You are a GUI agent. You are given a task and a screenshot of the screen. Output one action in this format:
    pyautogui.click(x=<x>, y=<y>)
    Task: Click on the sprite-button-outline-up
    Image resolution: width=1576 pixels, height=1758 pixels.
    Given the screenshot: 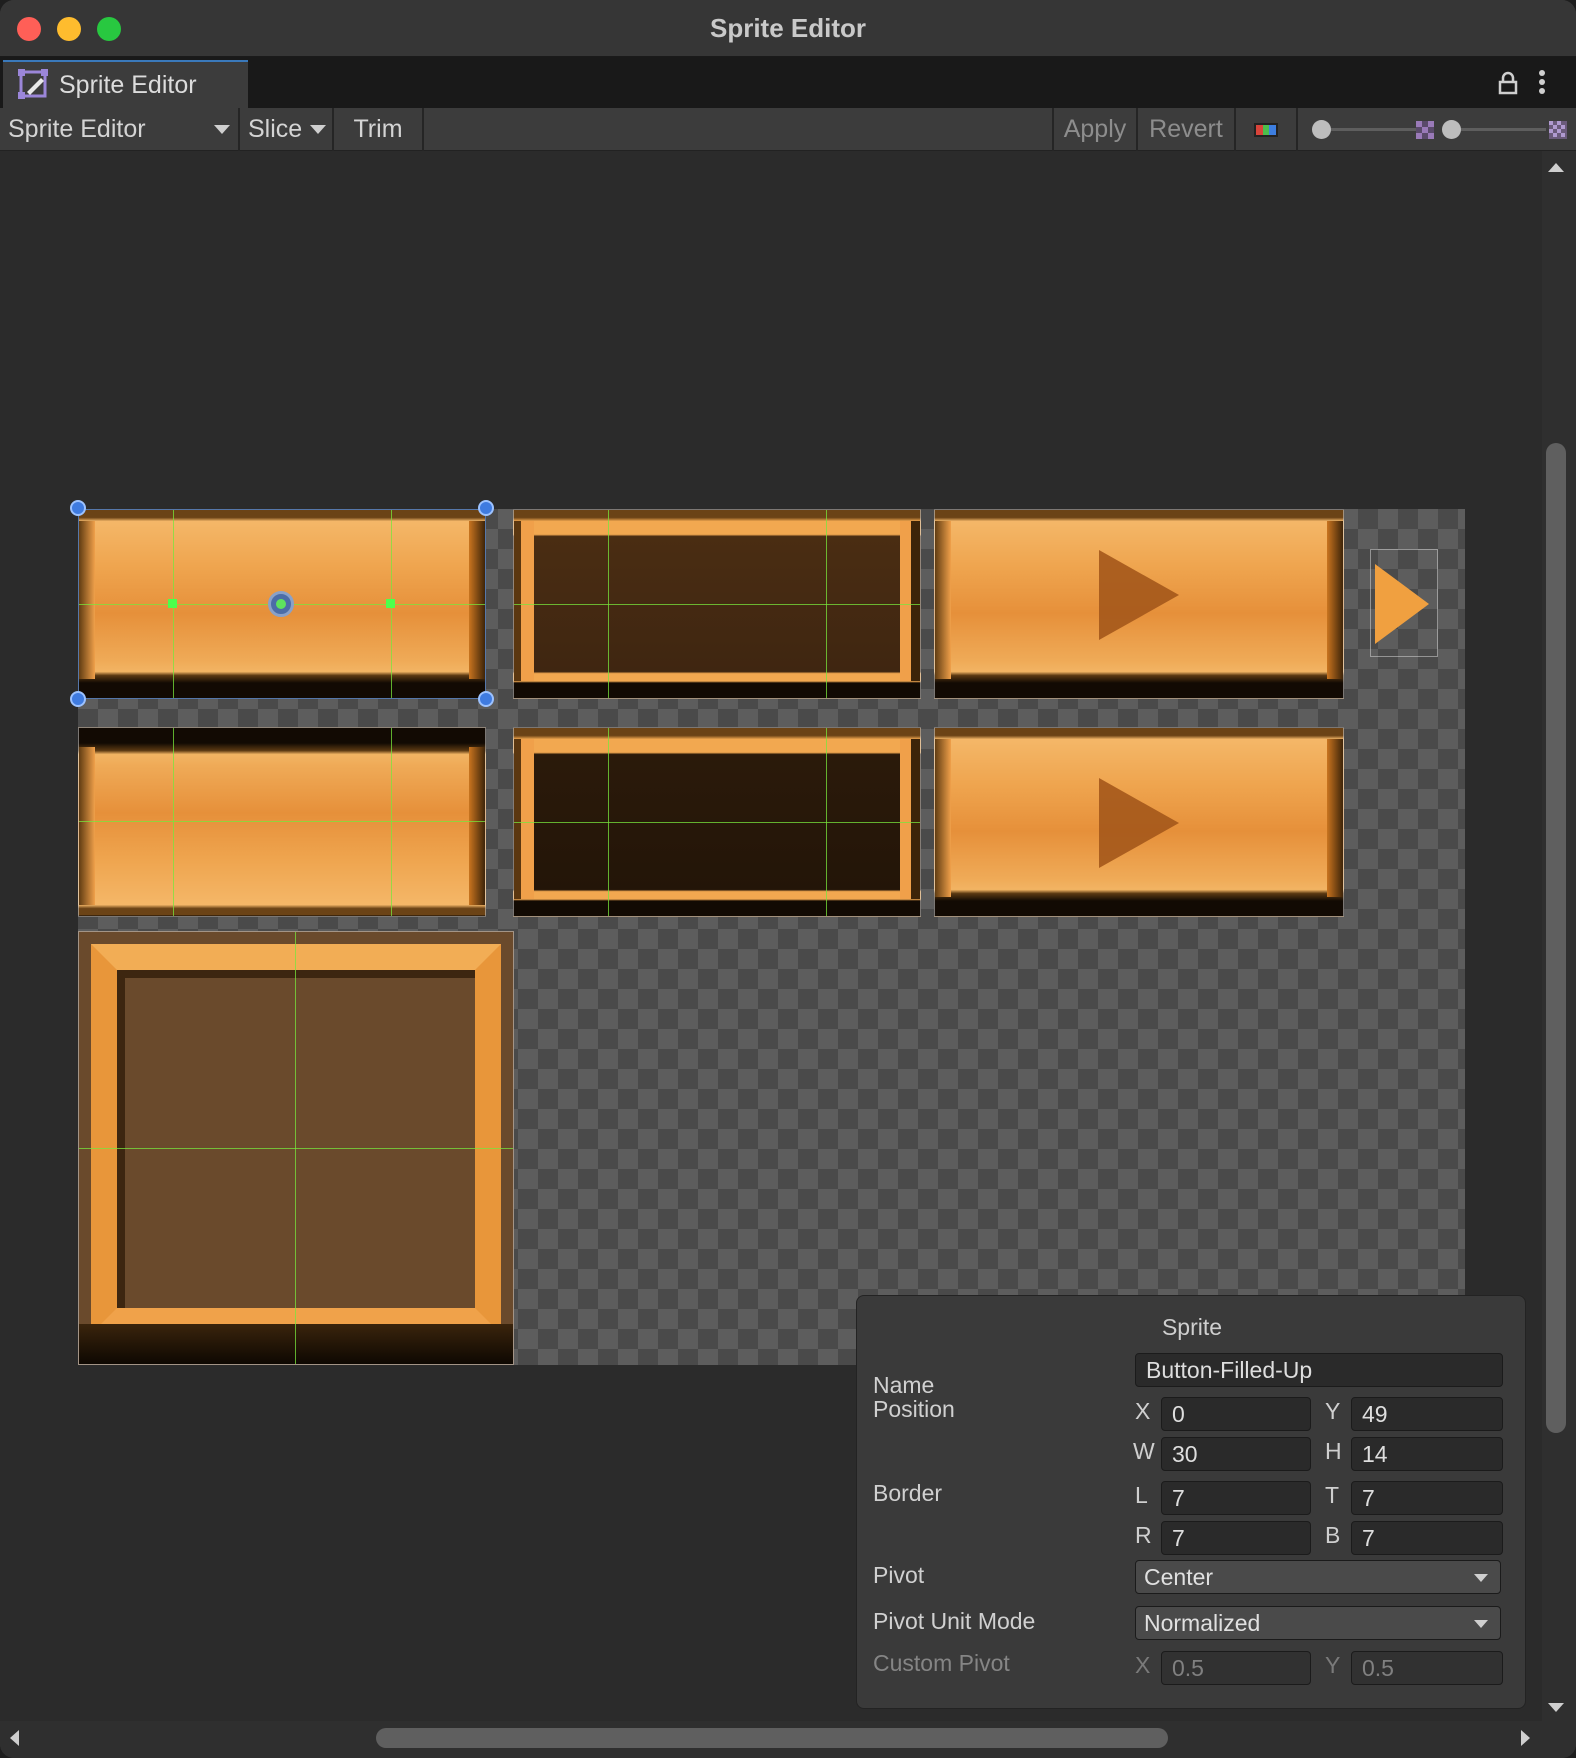 What is the action you would take?
    pyautogui.click(x=717, y=604)
    